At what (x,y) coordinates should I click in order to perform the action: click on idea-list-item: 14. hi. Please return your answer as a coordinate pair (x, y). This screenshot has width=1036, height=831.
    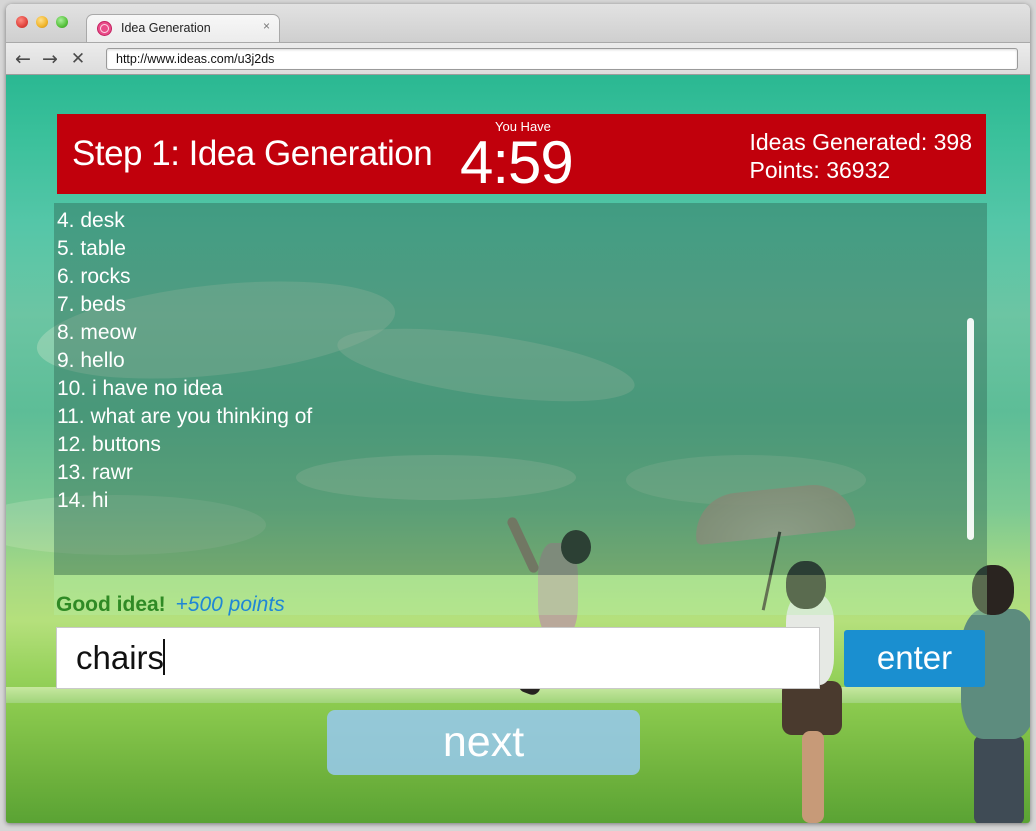
    Looking at the image, I should click on (83, 500).